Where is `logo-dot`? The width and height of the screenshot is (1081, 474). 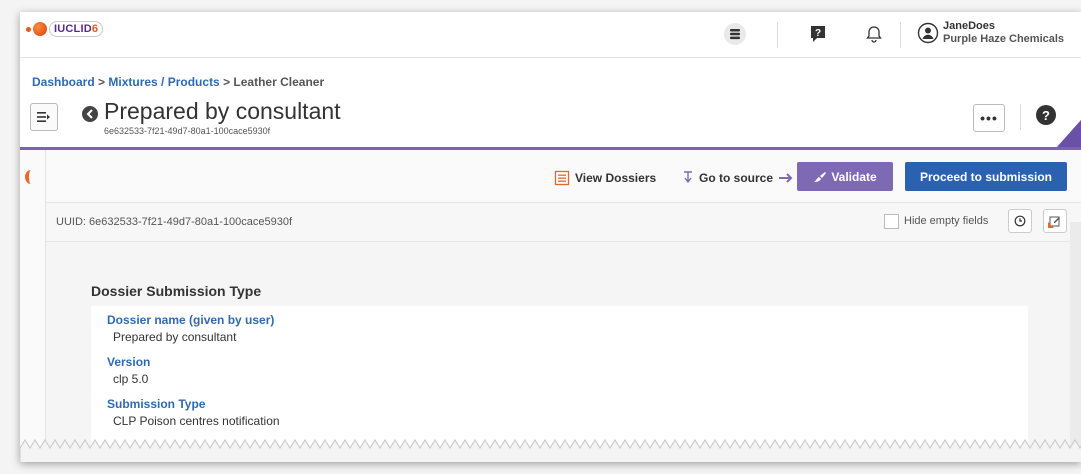
logo-dot is located at coordinates (28, 29).